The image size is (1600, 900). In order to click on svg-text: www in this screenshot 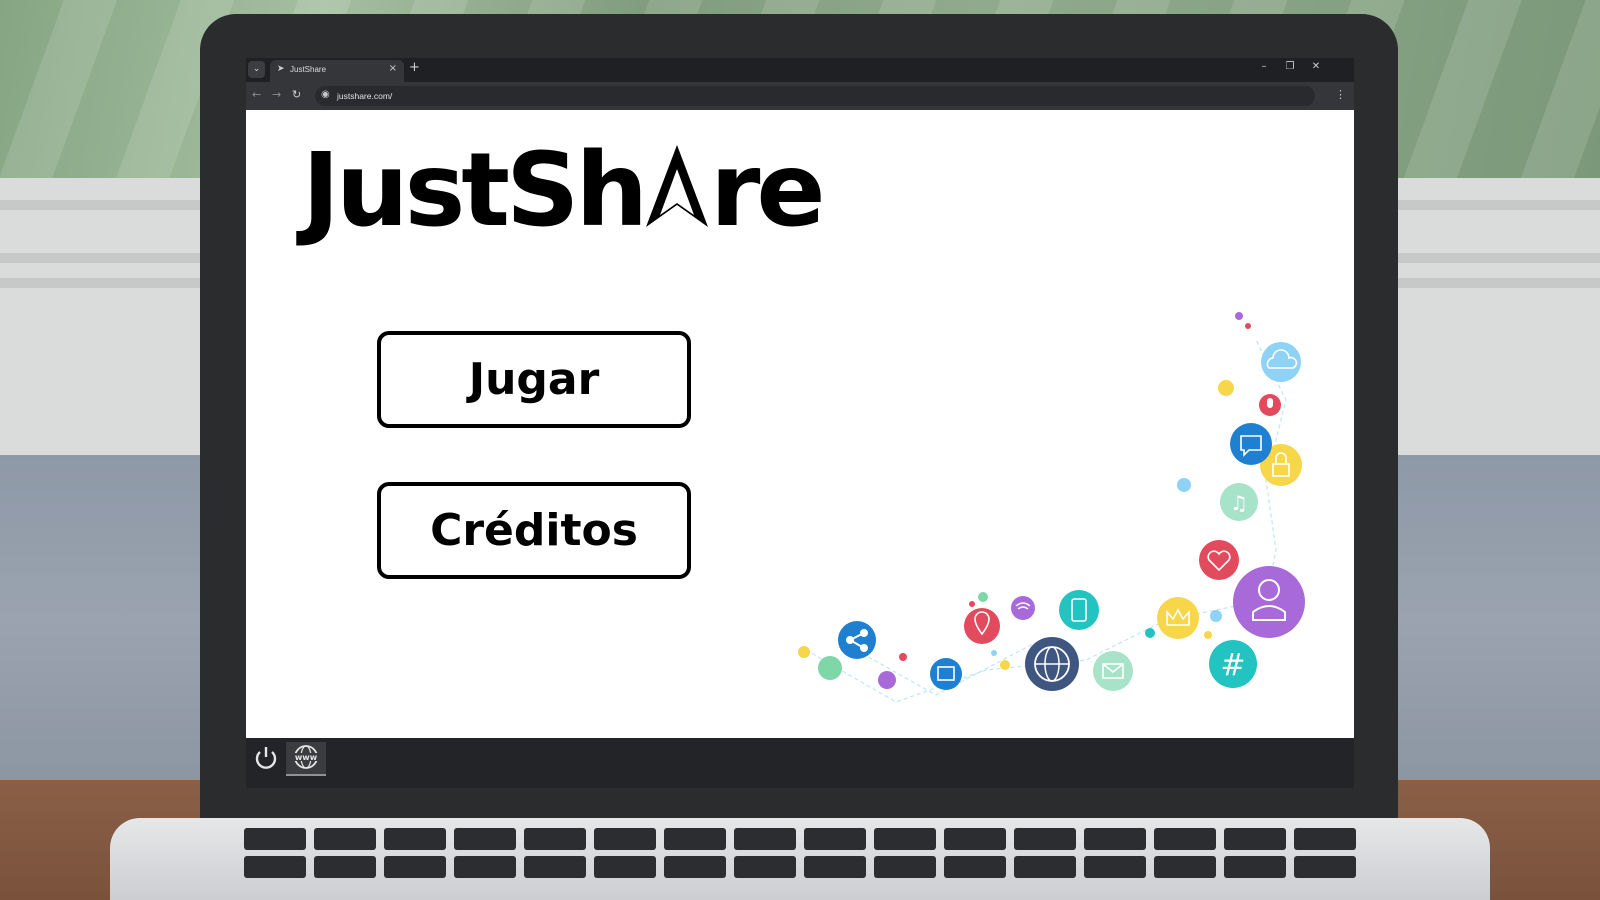, I will do `click(306, 757)`.